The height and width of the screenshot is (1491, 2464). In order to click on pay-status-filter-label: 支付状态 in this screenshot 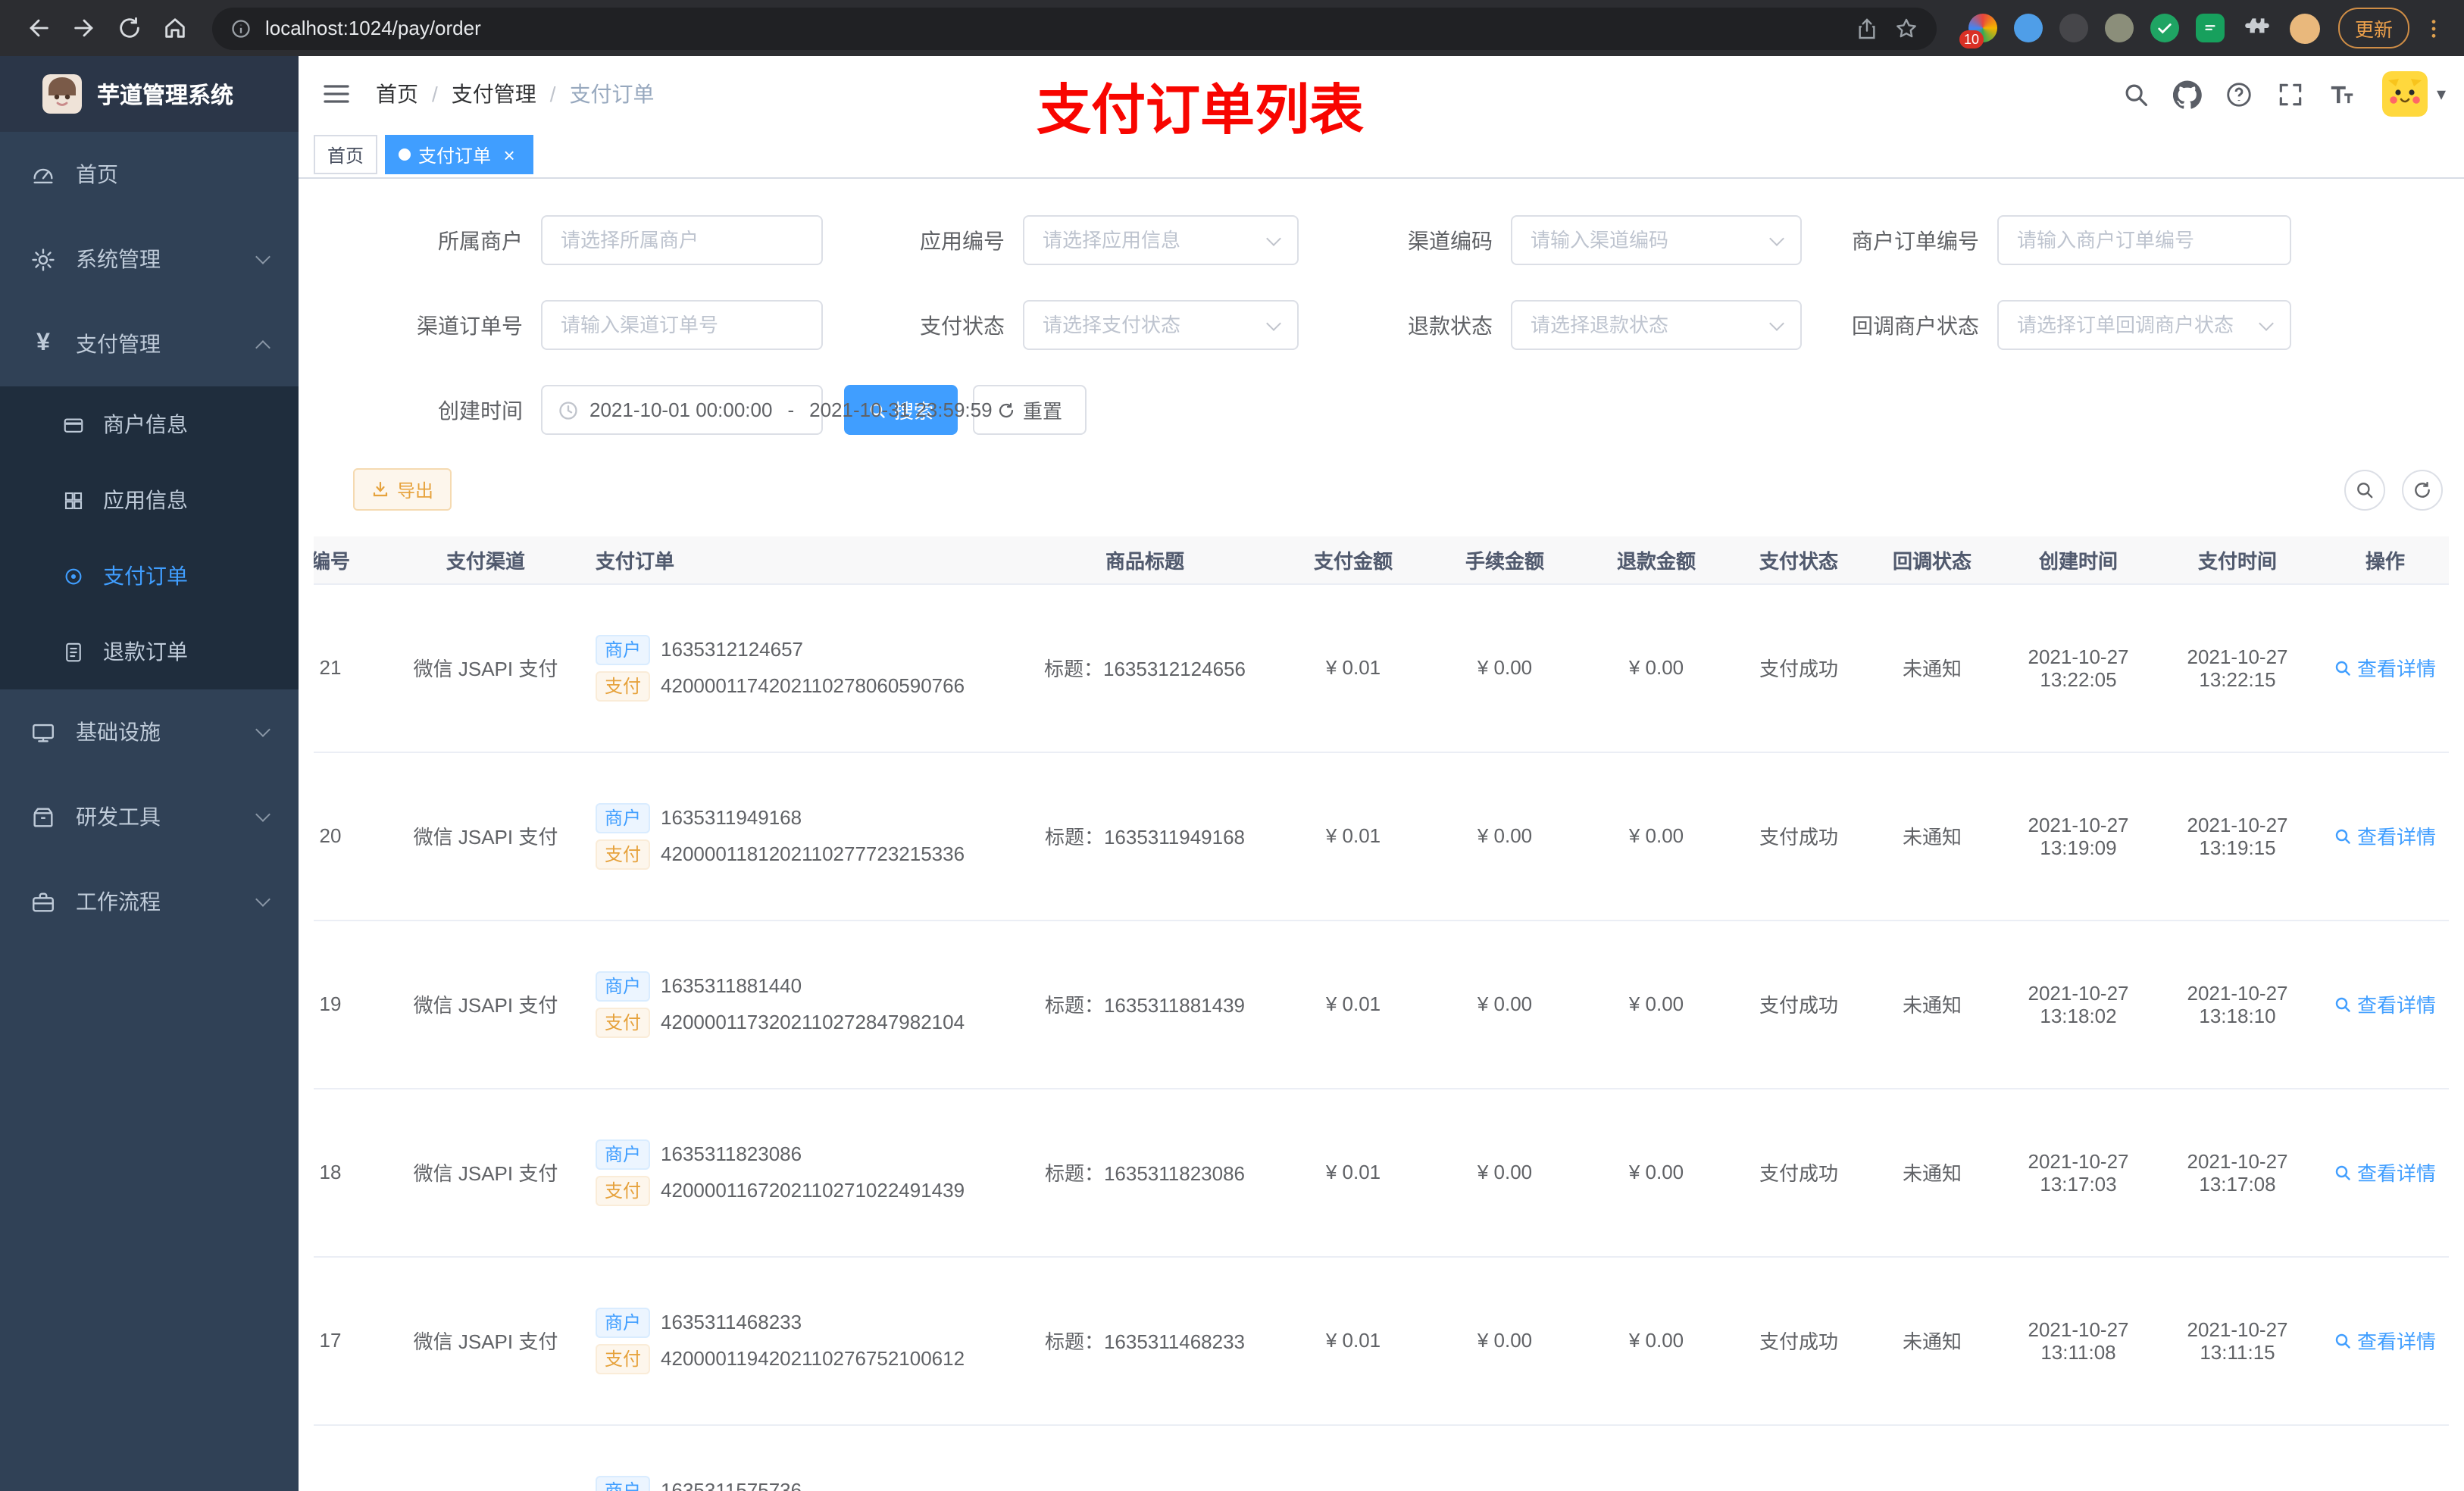, I will do `click(962, 325)`.